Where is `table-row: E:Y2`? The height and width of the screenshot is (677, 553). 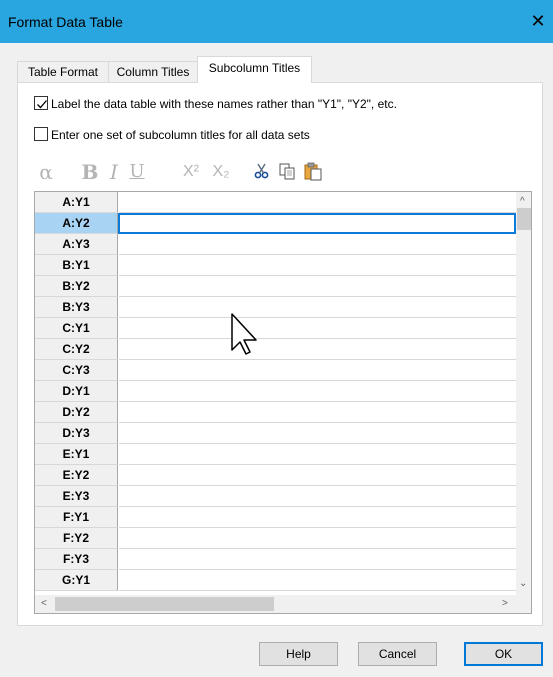 table-row: E:Y2 is located at coordinates (275, 475).